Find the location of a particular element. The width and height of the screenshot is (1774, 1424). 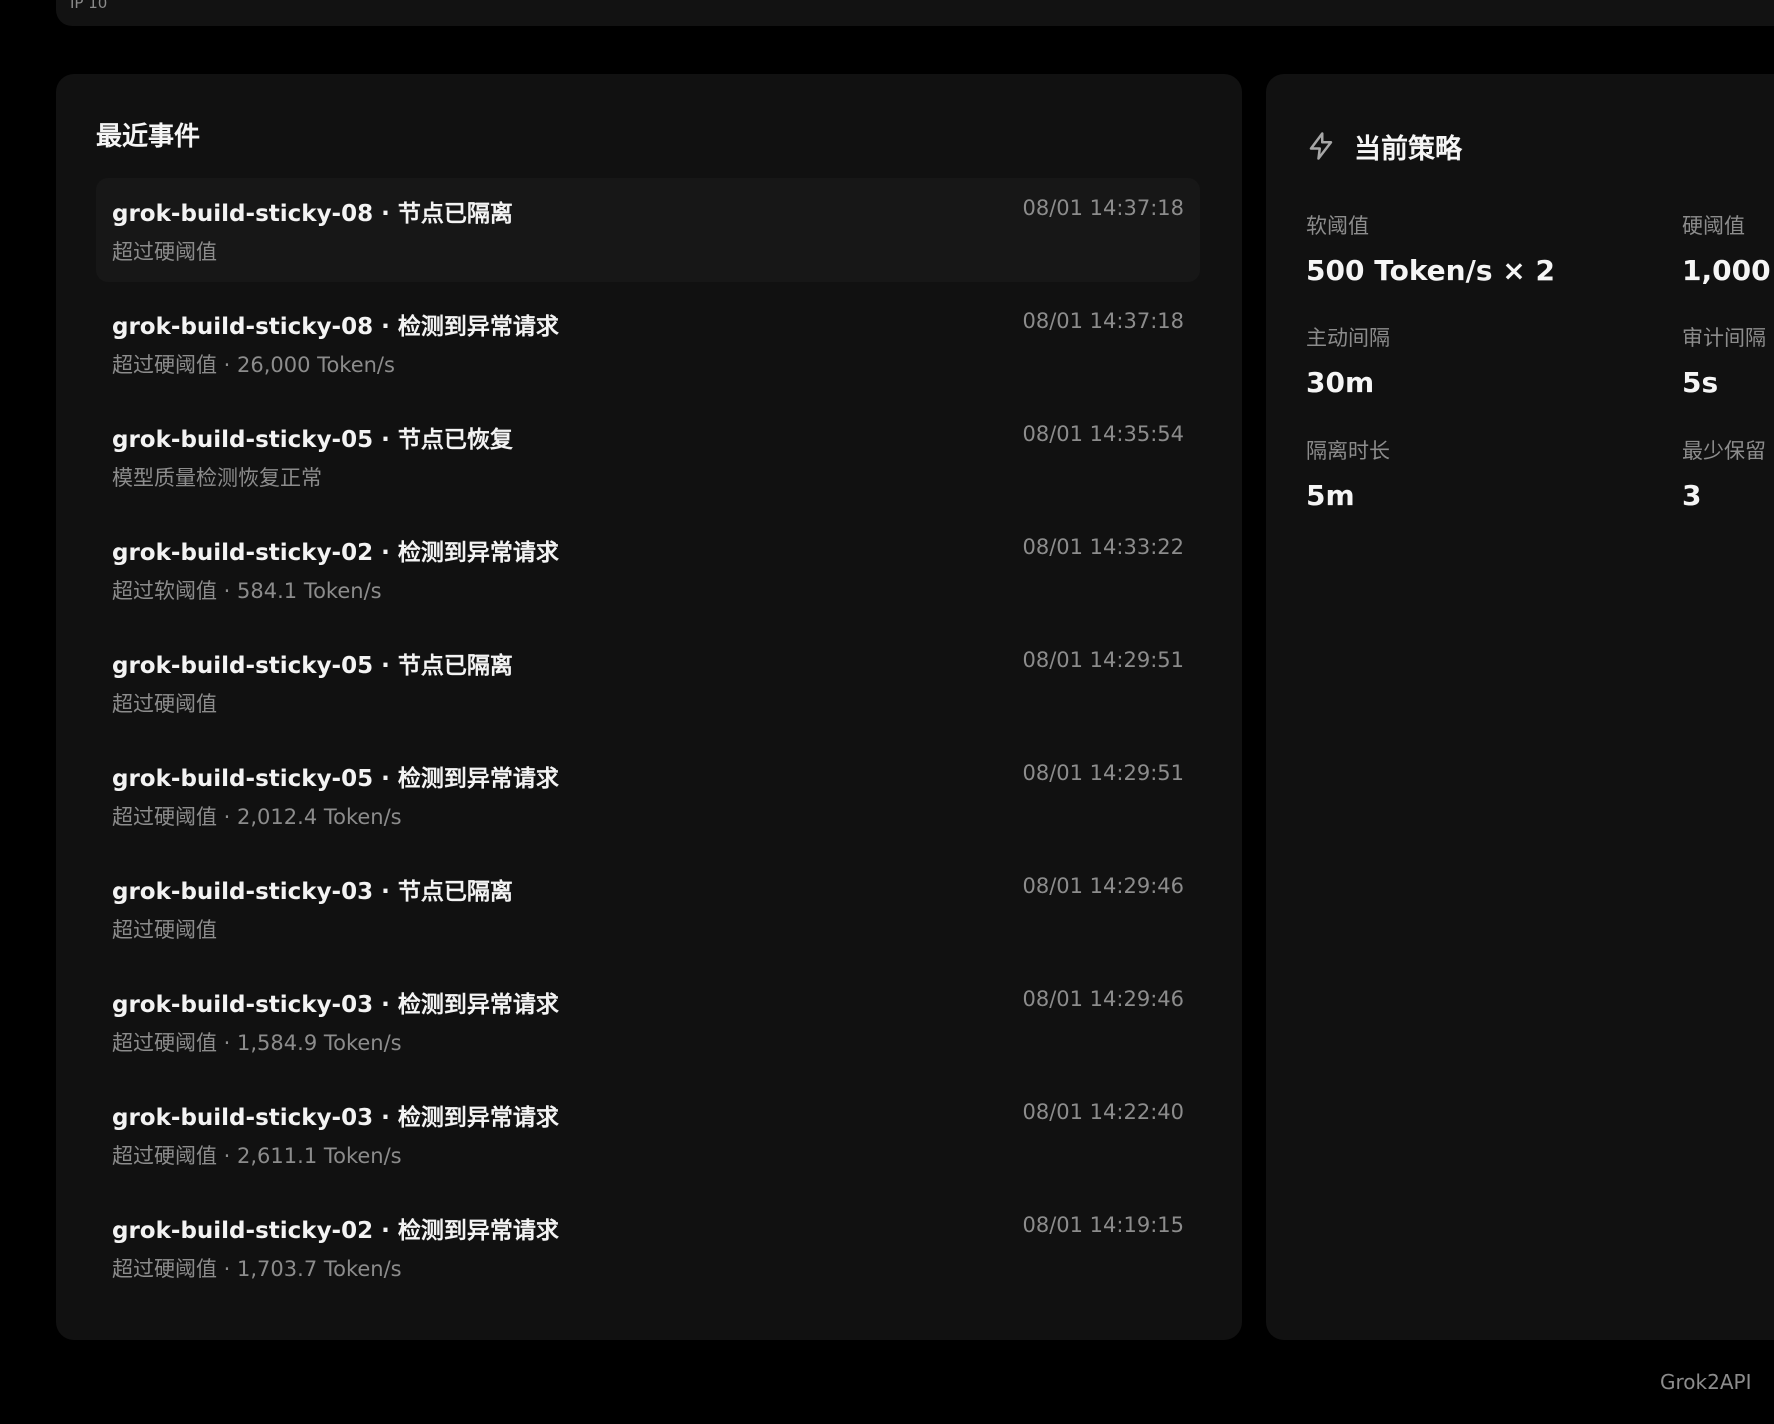

minimum-retain-item: 最少保留 3 is located at coordinates (1728, 473).